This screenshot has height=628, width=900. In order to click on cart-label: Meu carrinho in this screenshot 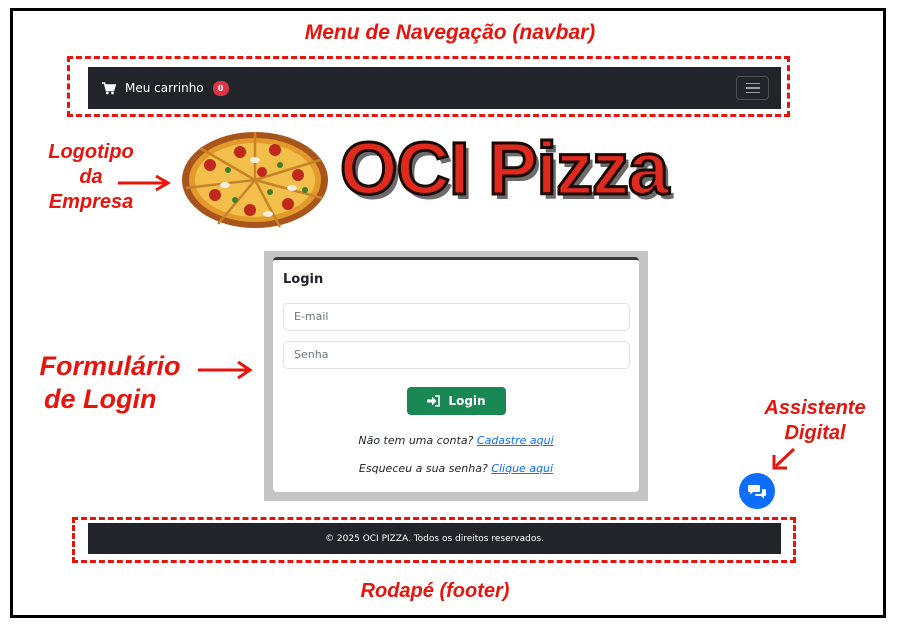, I will do `click(164, 88)`.